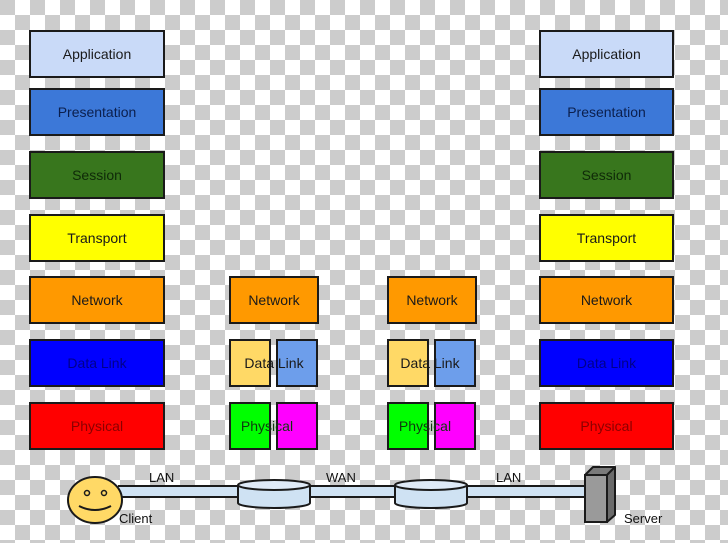  I want to click on smiley-face-icon, so click(95, 500).